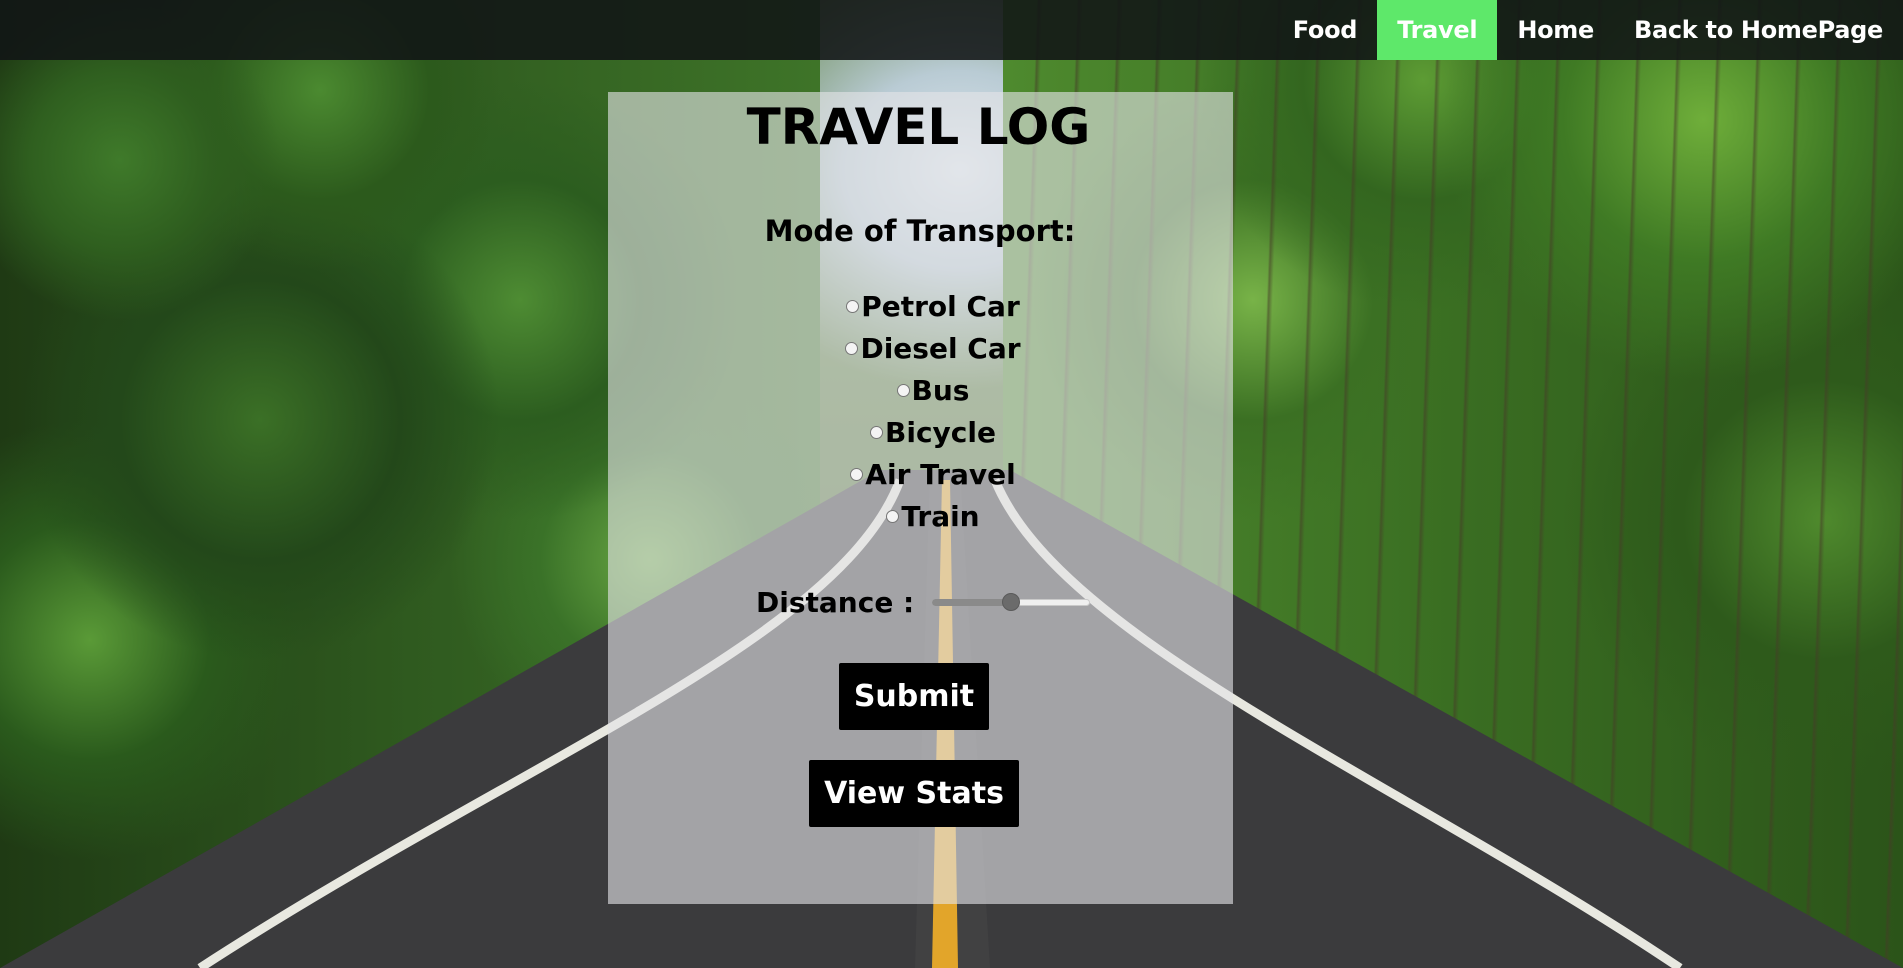 The width and height of the screenshot is (1903, 968). What do you see at coordinates (940, 348) in the screenshot?
I see `option-label: Diesel Car` at bounding box center [940, 348].